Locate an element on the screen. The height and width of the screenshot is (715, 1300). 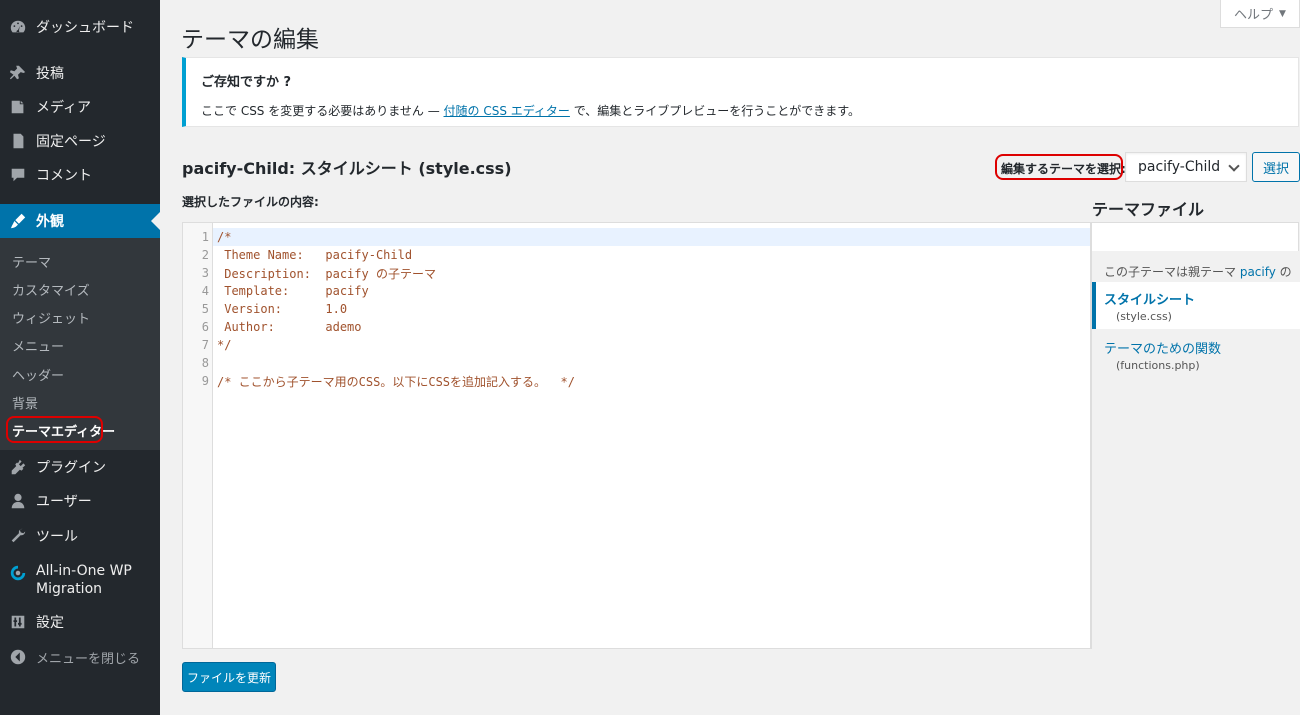
menu-settings-label: 設定 is located at coordinates (50, 623).